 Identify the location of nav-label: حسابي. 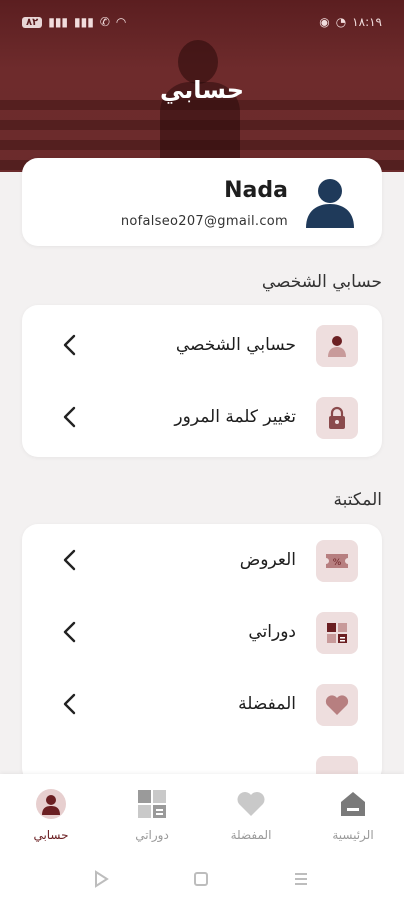
(51, 835).